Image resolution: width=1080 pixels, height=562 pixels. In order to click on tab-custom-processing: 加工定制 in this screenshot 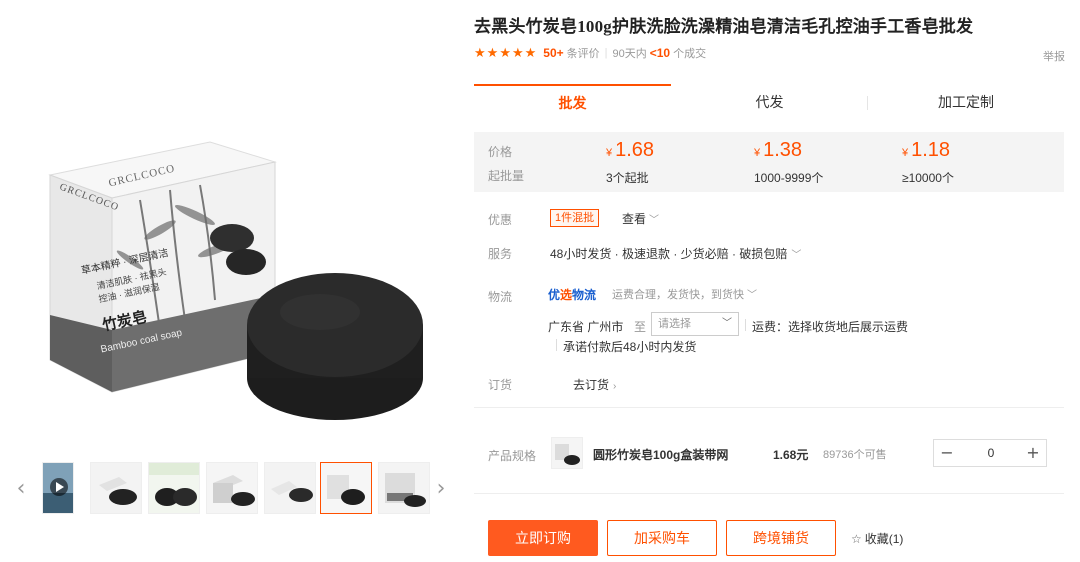, I will do `click(966, 103)`.